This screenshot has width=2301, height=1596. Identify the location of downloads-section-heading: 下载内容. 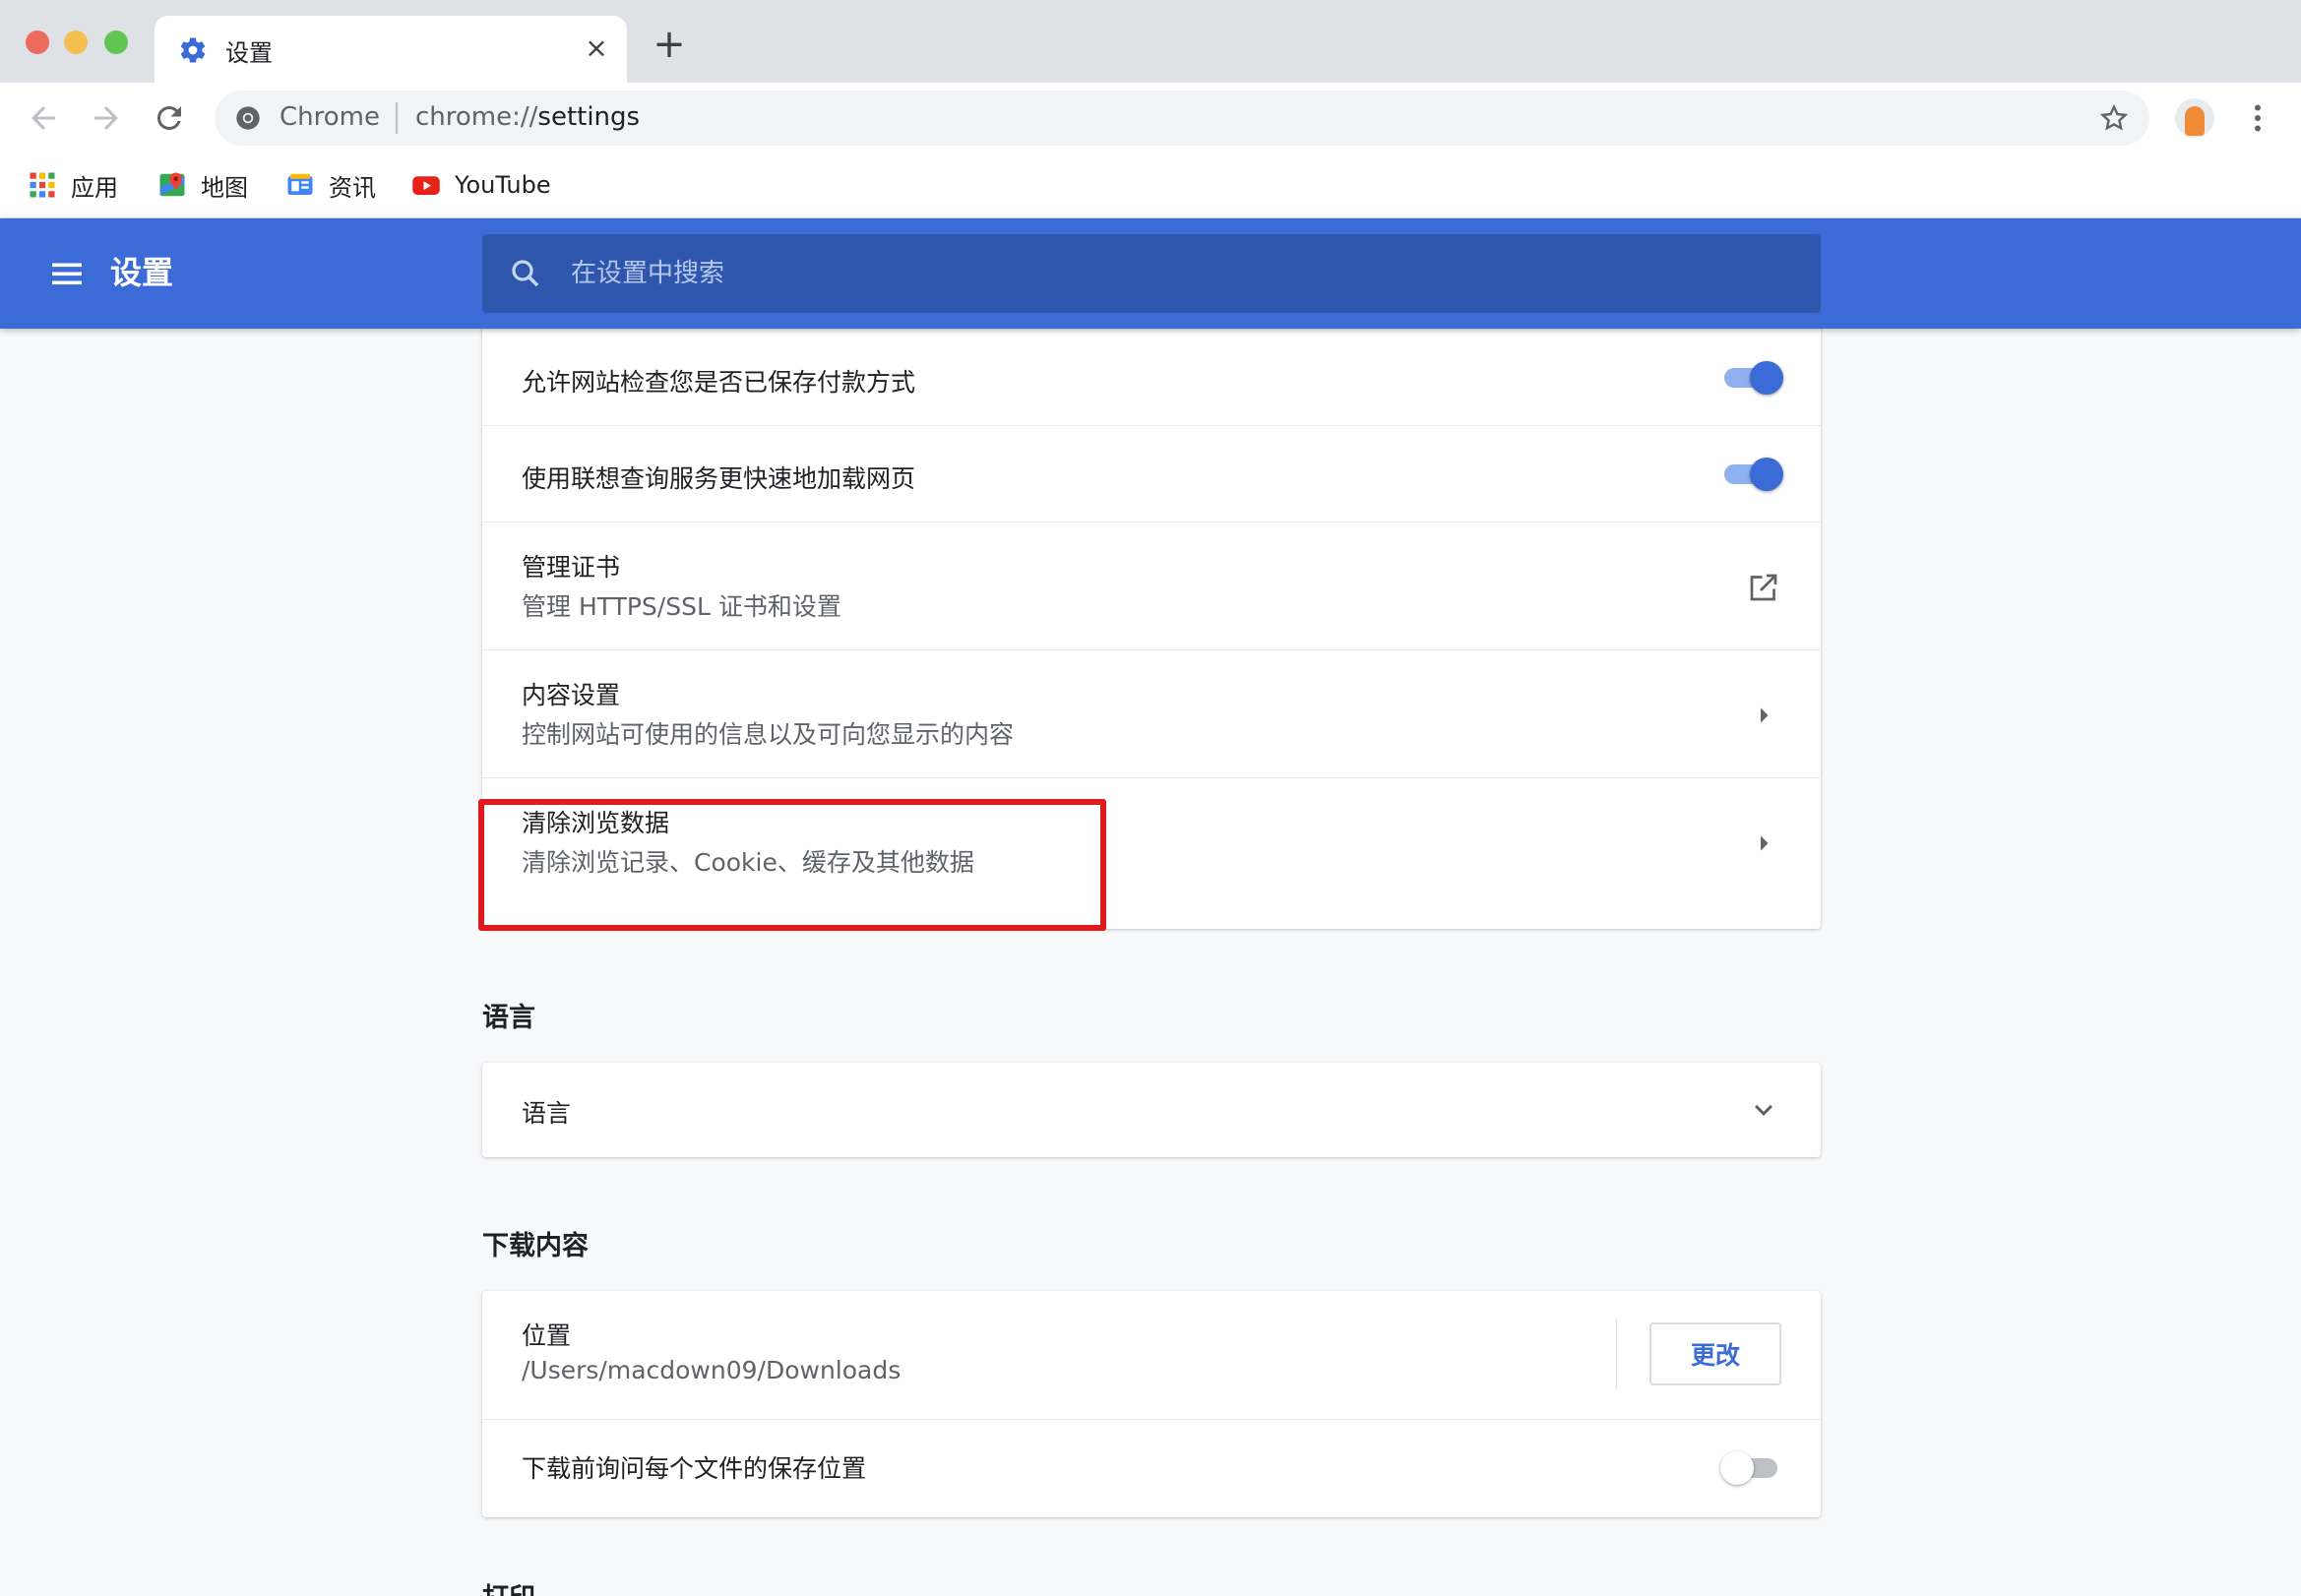
(535, 1246).